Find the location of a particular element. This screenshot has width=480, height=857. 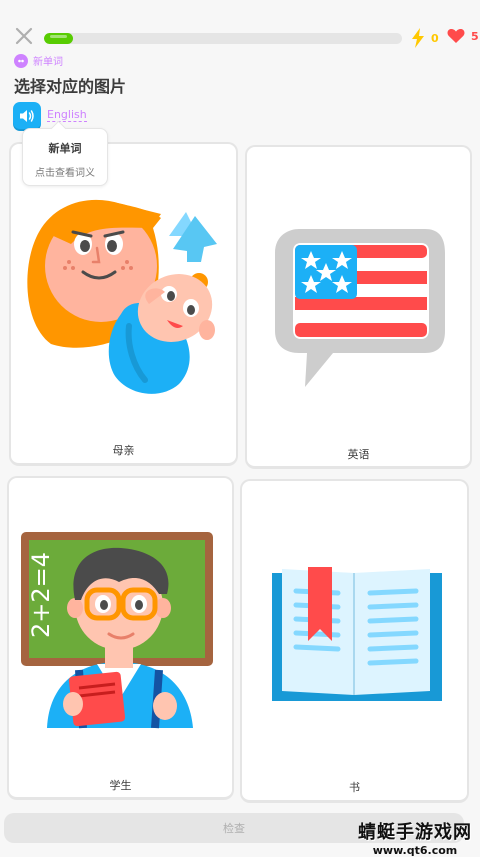

hearts-count: 5 is located at coordinates (475, 36).